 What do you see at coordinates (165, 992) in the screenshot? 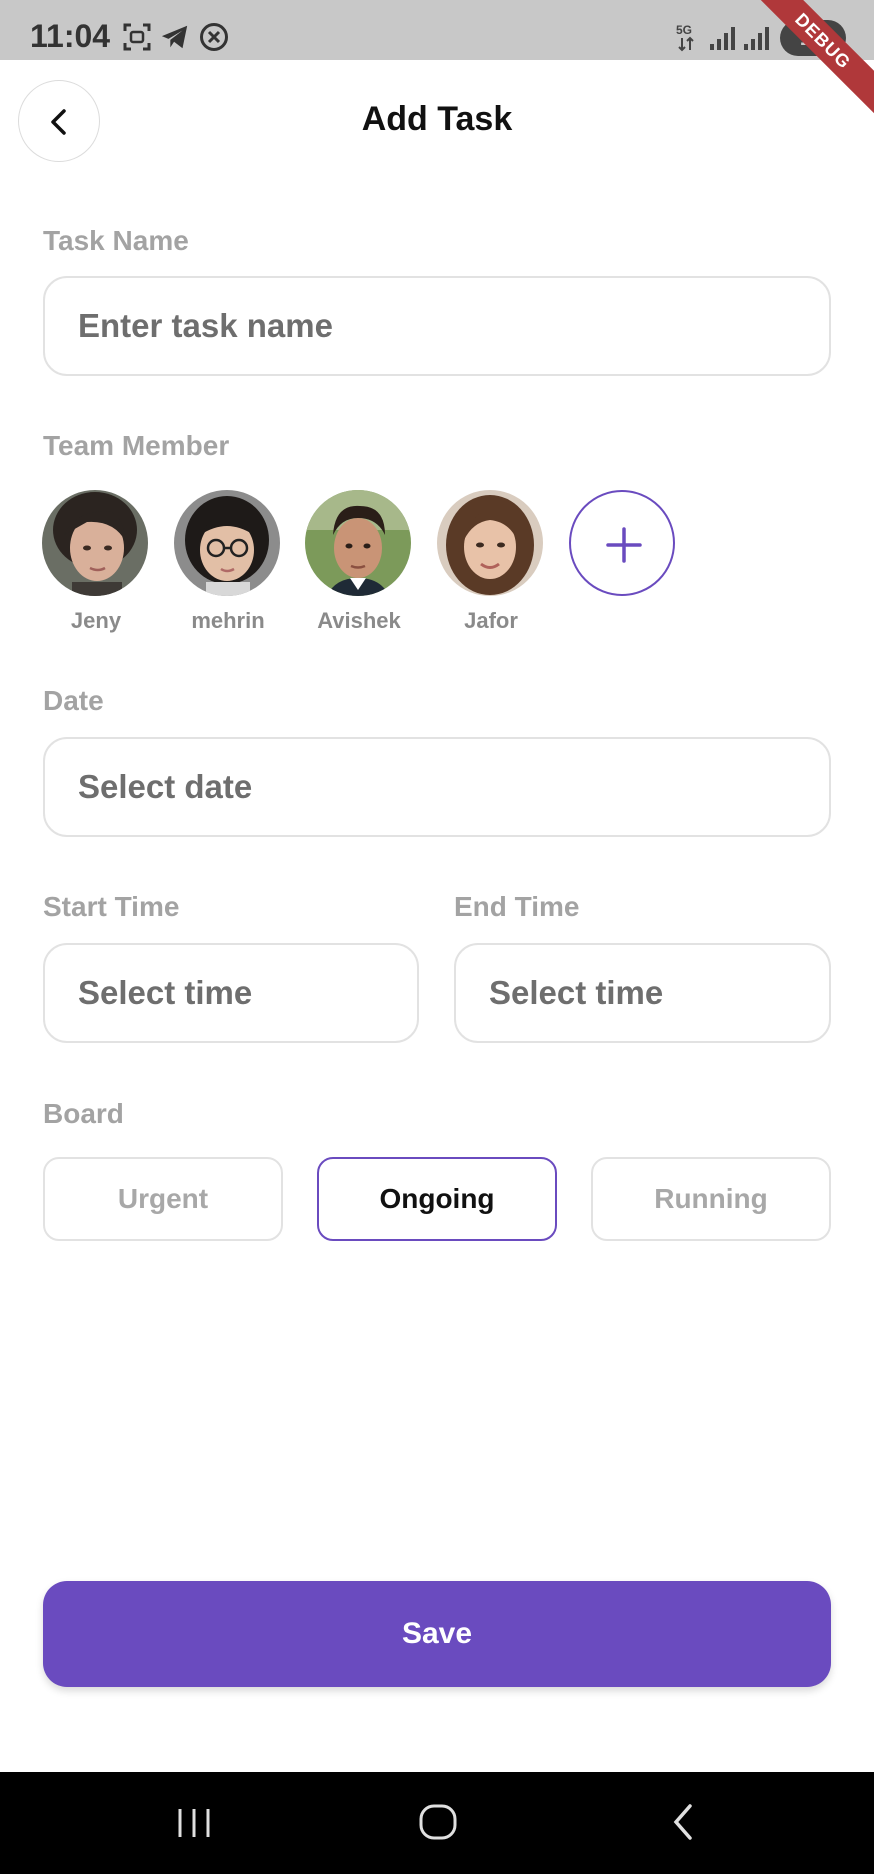
I see `start-time-placeholder: Select time` at bounding box center [165, 992].